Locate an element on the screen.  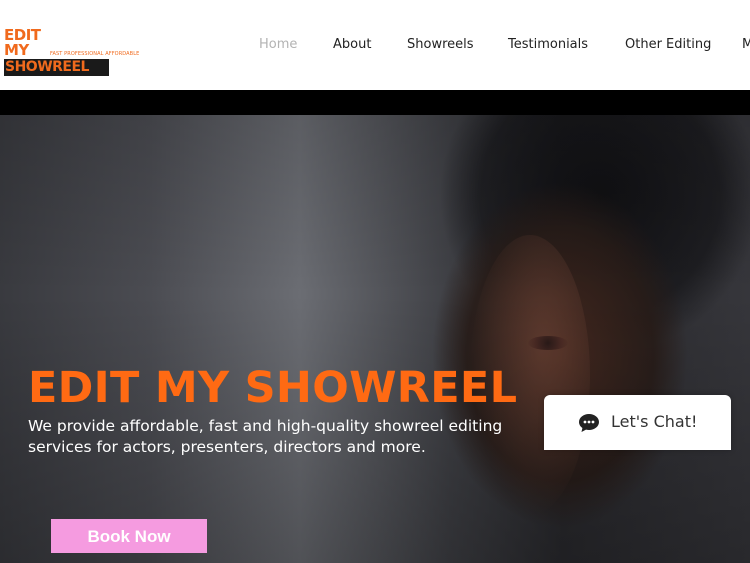
logo-tagline: FAST PROFESSIONAL AFFORDABLE is located at coordinates (95, 54).